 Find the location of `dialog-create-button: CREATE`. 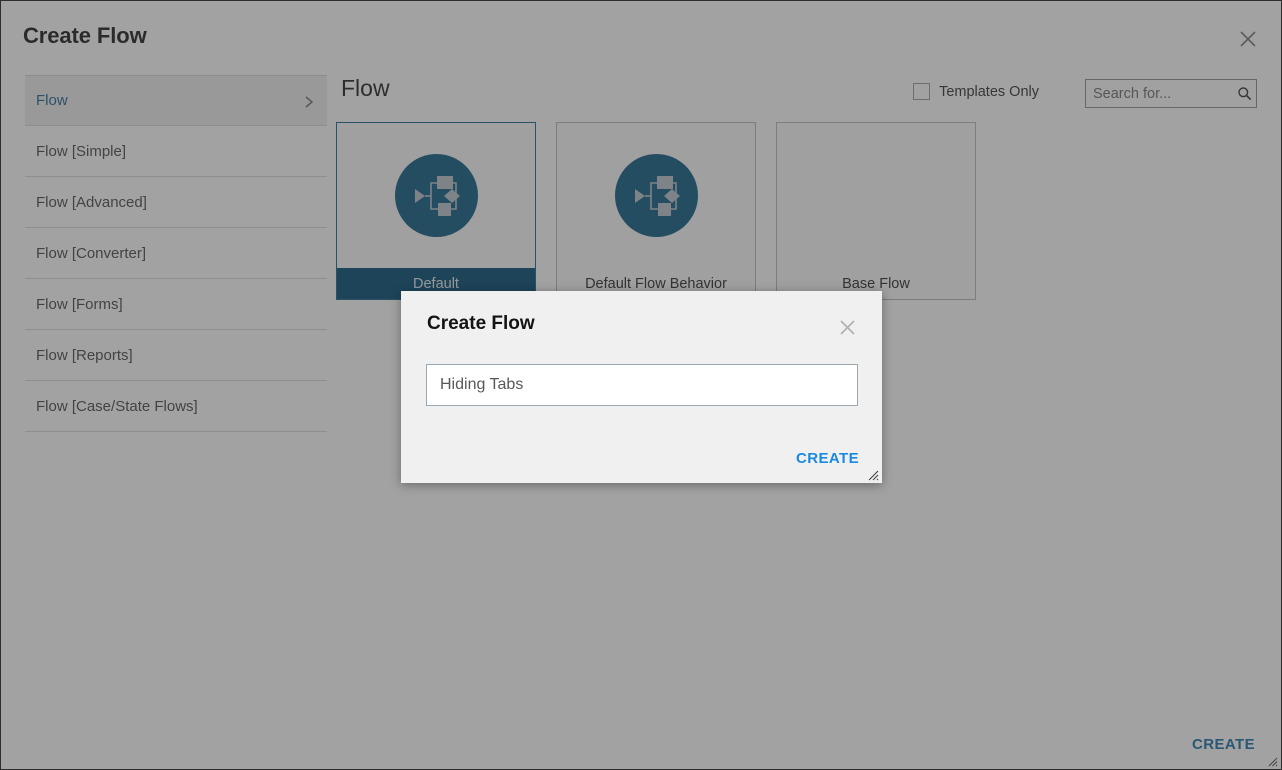

dialog-create-button: CREATE is located at coordinates (827, 458).